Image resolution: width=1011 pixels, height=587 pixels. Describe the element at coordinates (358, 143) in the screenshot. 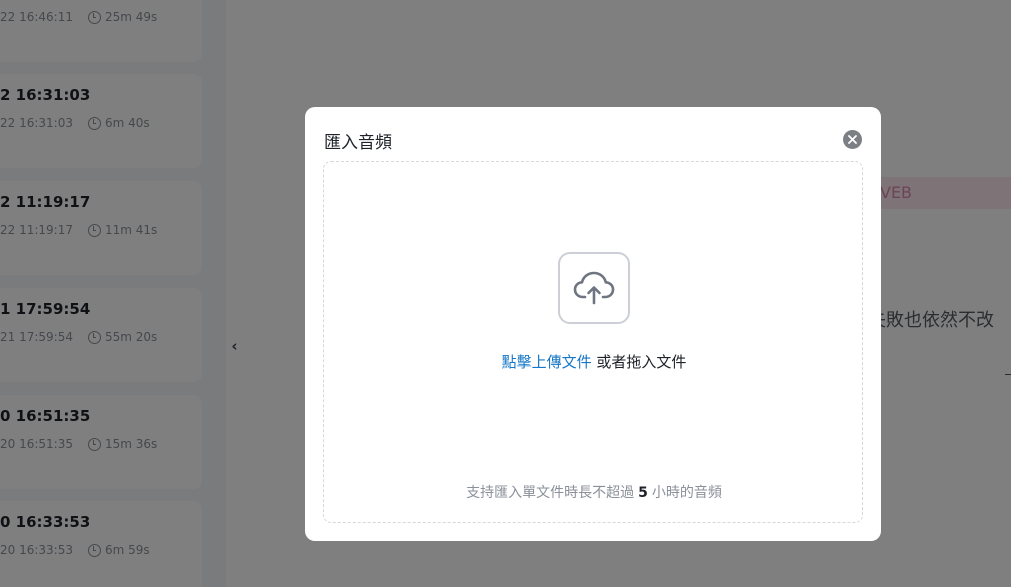

I see `dialog-title: 匯入音頻` at that location.